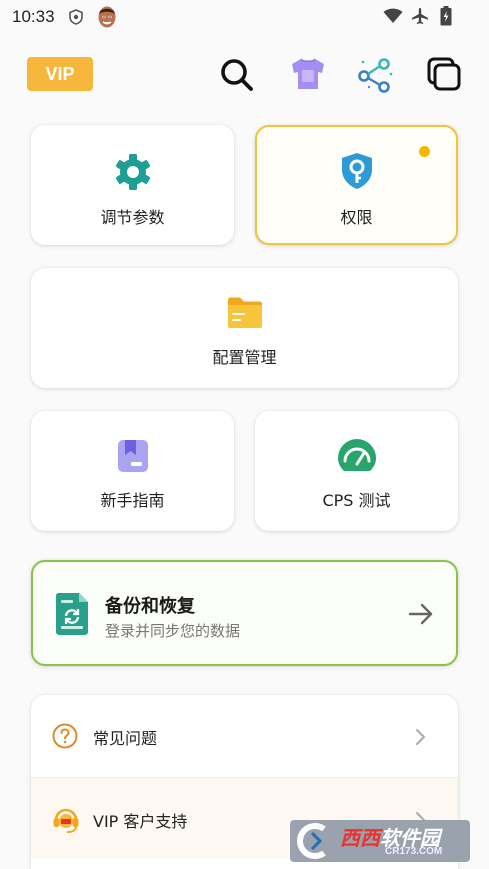 Image resolution: width=489 pixels, height=869 pixels. What do you see at coordinates (244, 613) in the screenshot?
I see `backup-restore-card: 备份和恢复 登录并同步您的数据` at bounding box center [244, 613].